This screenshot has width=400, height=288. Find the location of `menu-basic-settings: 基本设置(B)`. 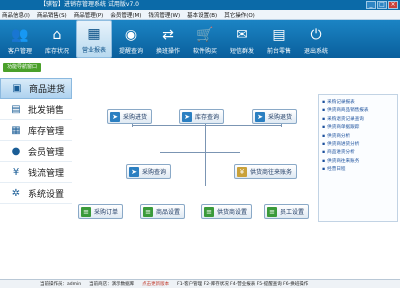

menu-basic-settings: 基本设置(B) is located at coordinates (202, 15).